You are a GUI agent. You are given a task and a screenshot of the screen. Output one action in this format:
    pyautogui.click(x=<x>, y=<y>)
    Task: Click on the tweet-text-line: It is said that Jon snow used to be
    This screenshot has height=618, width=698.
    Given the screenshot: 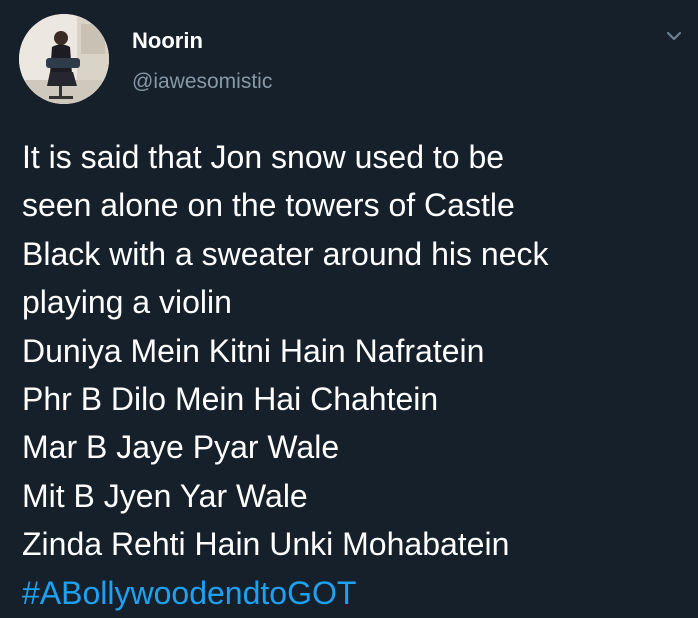 What is the action you would take?
    pyautogui.click(x=263, y=157)
    